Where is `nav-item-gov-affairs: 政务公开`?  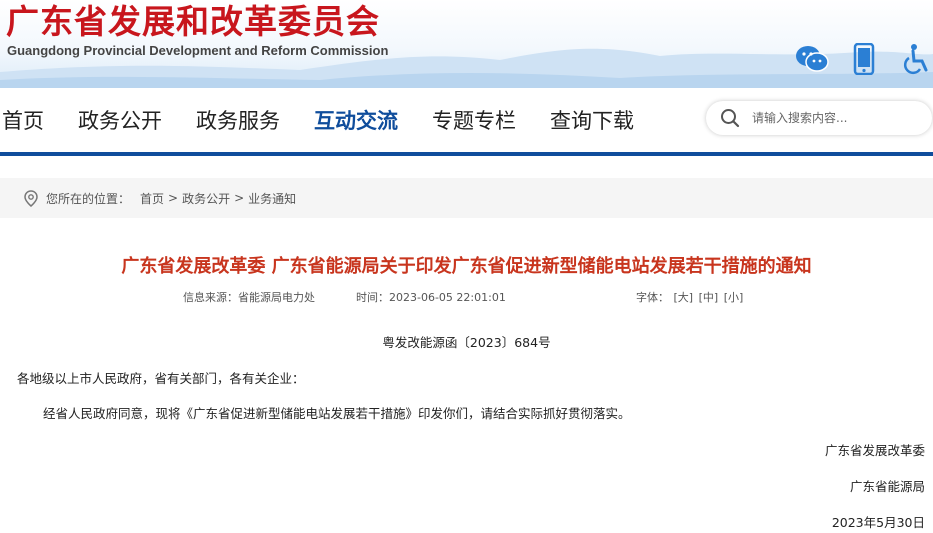
nav-item-gov-affairs: 政务公开 is located at coordinates (120, 120).